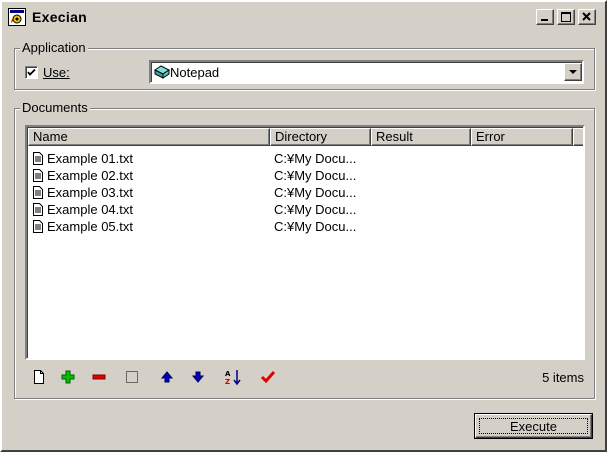 The width and height of the screenshot is (607, 452). I want to click on use-checkbox, so click(31, 72).